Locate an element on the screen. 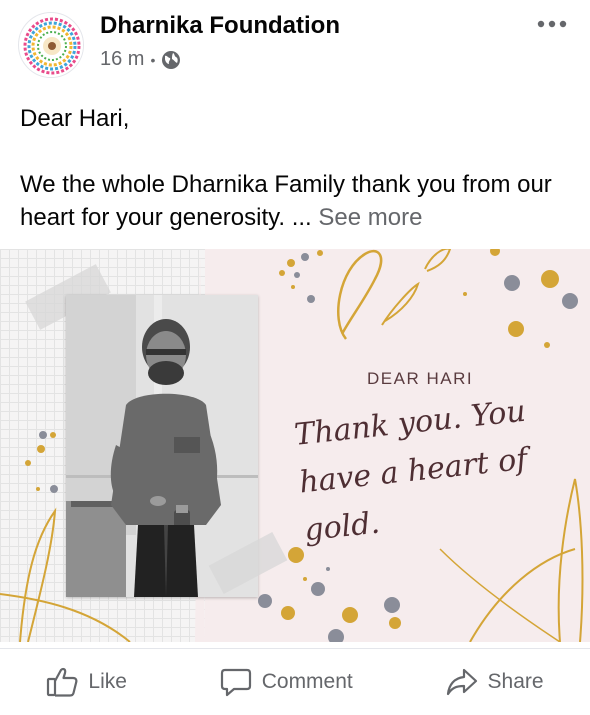 The width and height of the screenshot is (590, 715). like-label: Like is located at coordinates (107, 681).